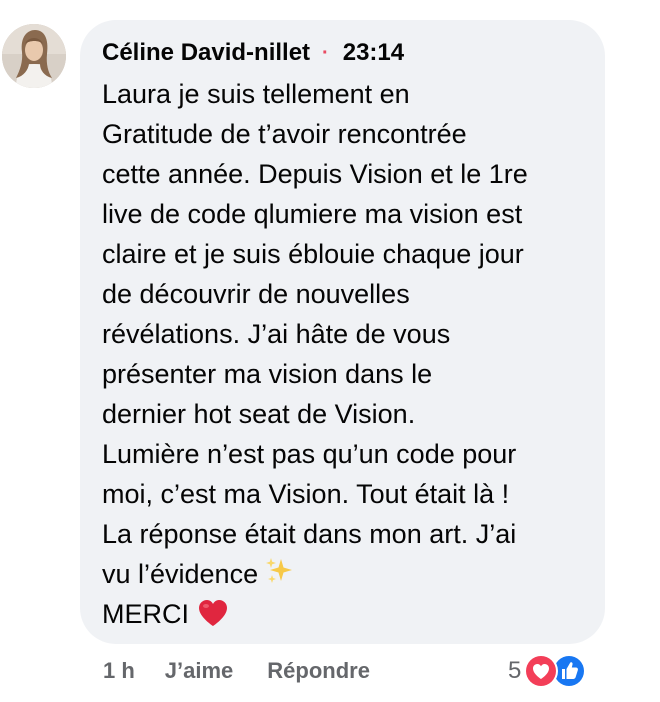 Image resolution: width=660 pixels, height=702 pixels. I want to click on avatar, so click(34, 56).